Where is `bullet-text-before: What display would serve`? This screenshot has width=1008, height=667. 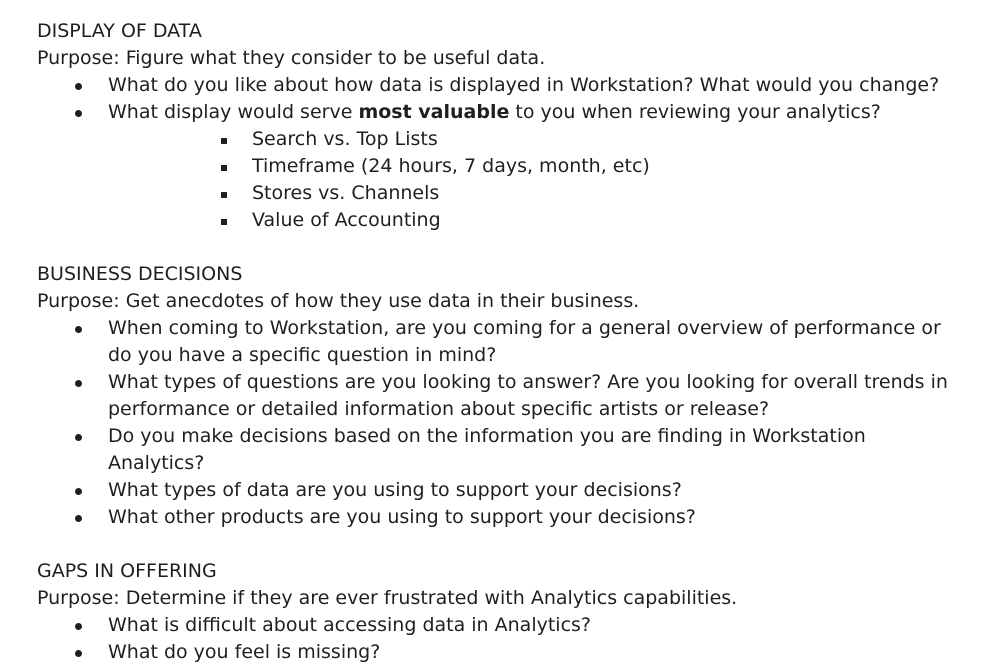 bullet-text-before: What display would serve is located at coordinates (233, 112).